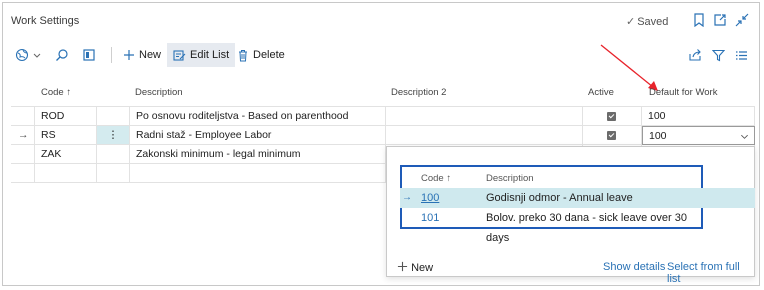 This screenshot has height=290, width=764. Describe the element at coordinates (89, 55) in the screenshot. I see `layout-toggle-icon` at that location.